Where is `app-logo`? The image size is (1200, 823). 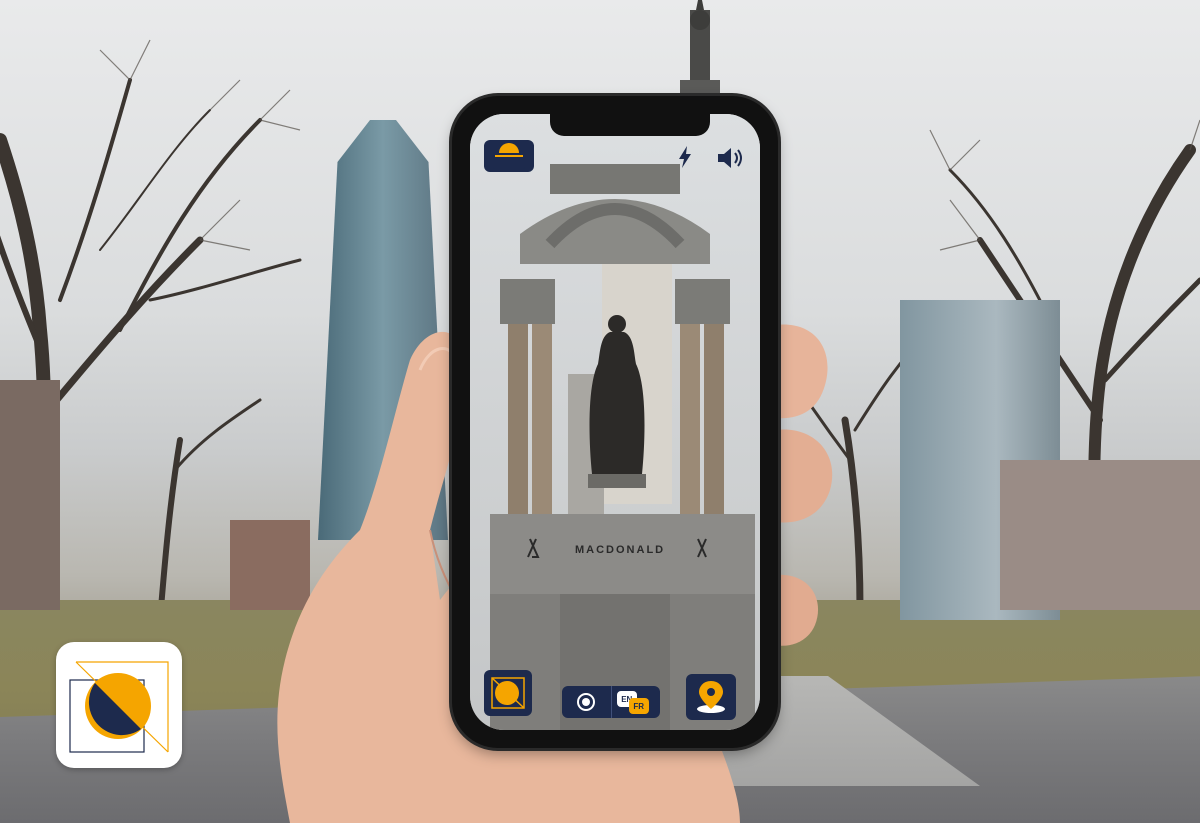
app-logo is located at coordinates (119, 707).